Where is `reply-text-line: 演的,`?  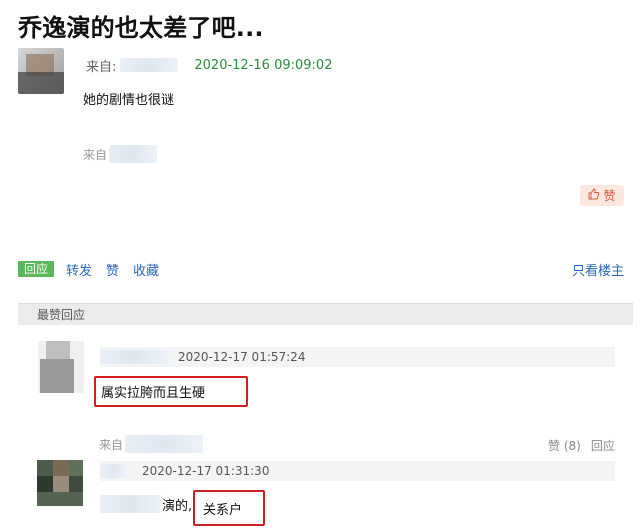
reply-text-line: 演的, is located at coordinates (146, 504).